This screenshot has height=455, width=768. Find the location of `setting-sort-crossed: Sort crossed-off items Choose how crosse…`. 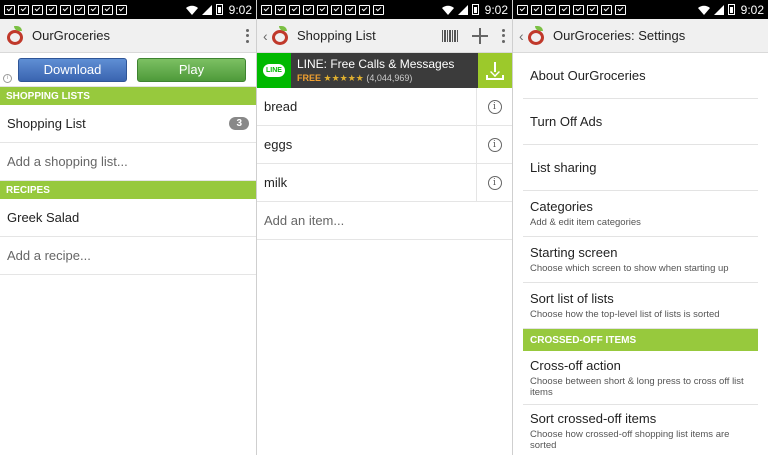

setting-sort-crossed: Sort crossed-off items Choose how crosse… is located at coordinates (640, 430).